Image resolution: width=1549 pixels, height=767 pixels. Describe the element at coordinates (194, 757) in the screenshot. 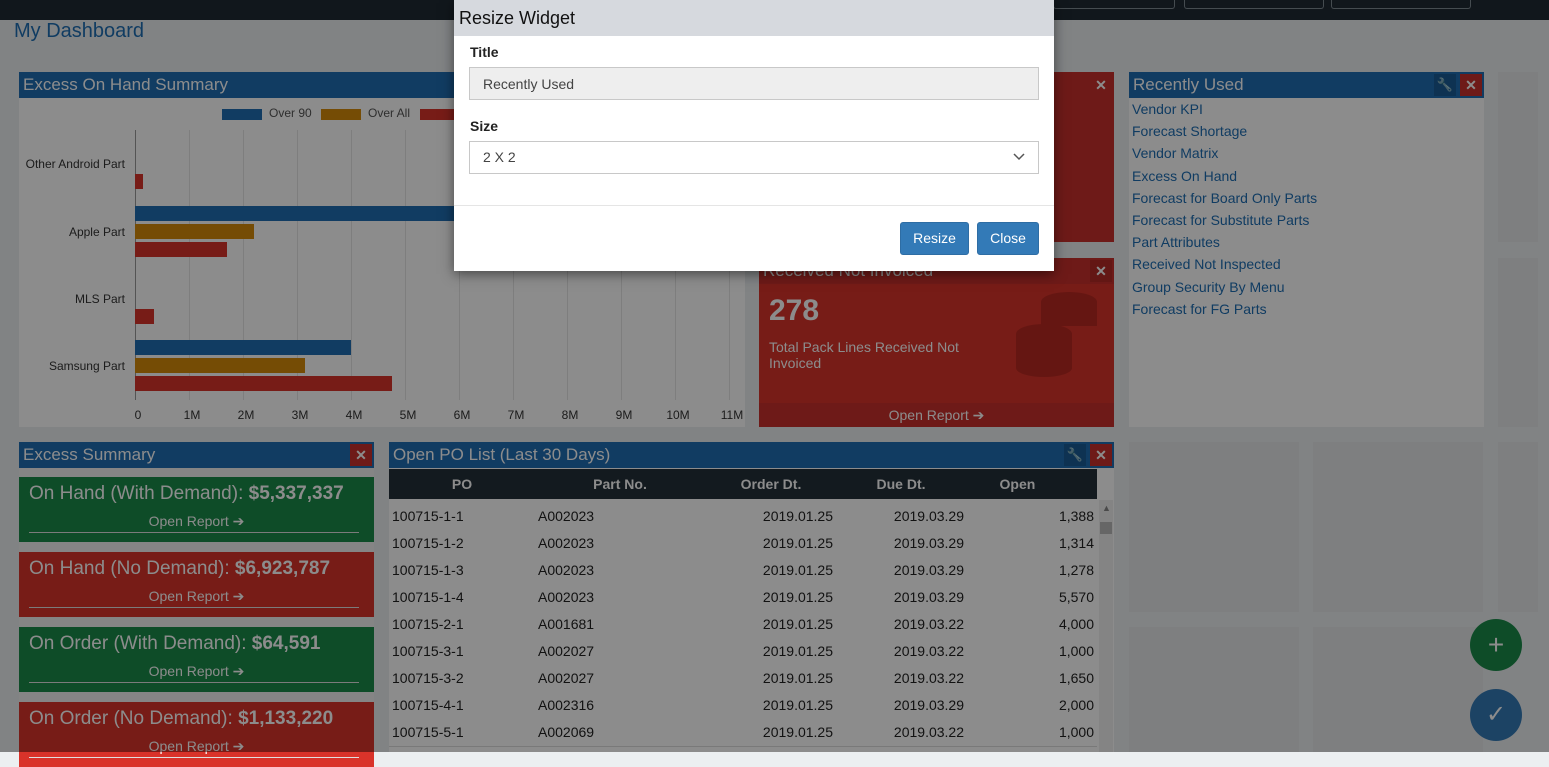

I see `card-divider` at that location.